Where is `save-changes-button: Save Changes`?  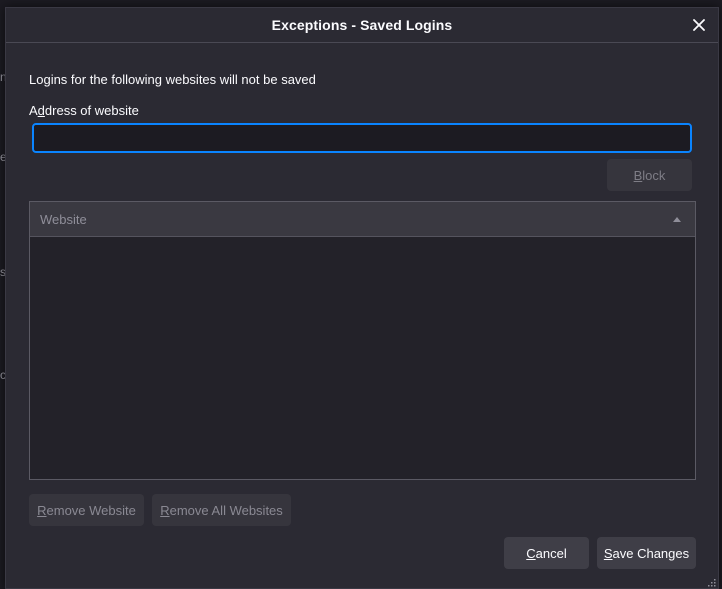
save-changes-button: Save Changes is located at coordinates (646, 553).